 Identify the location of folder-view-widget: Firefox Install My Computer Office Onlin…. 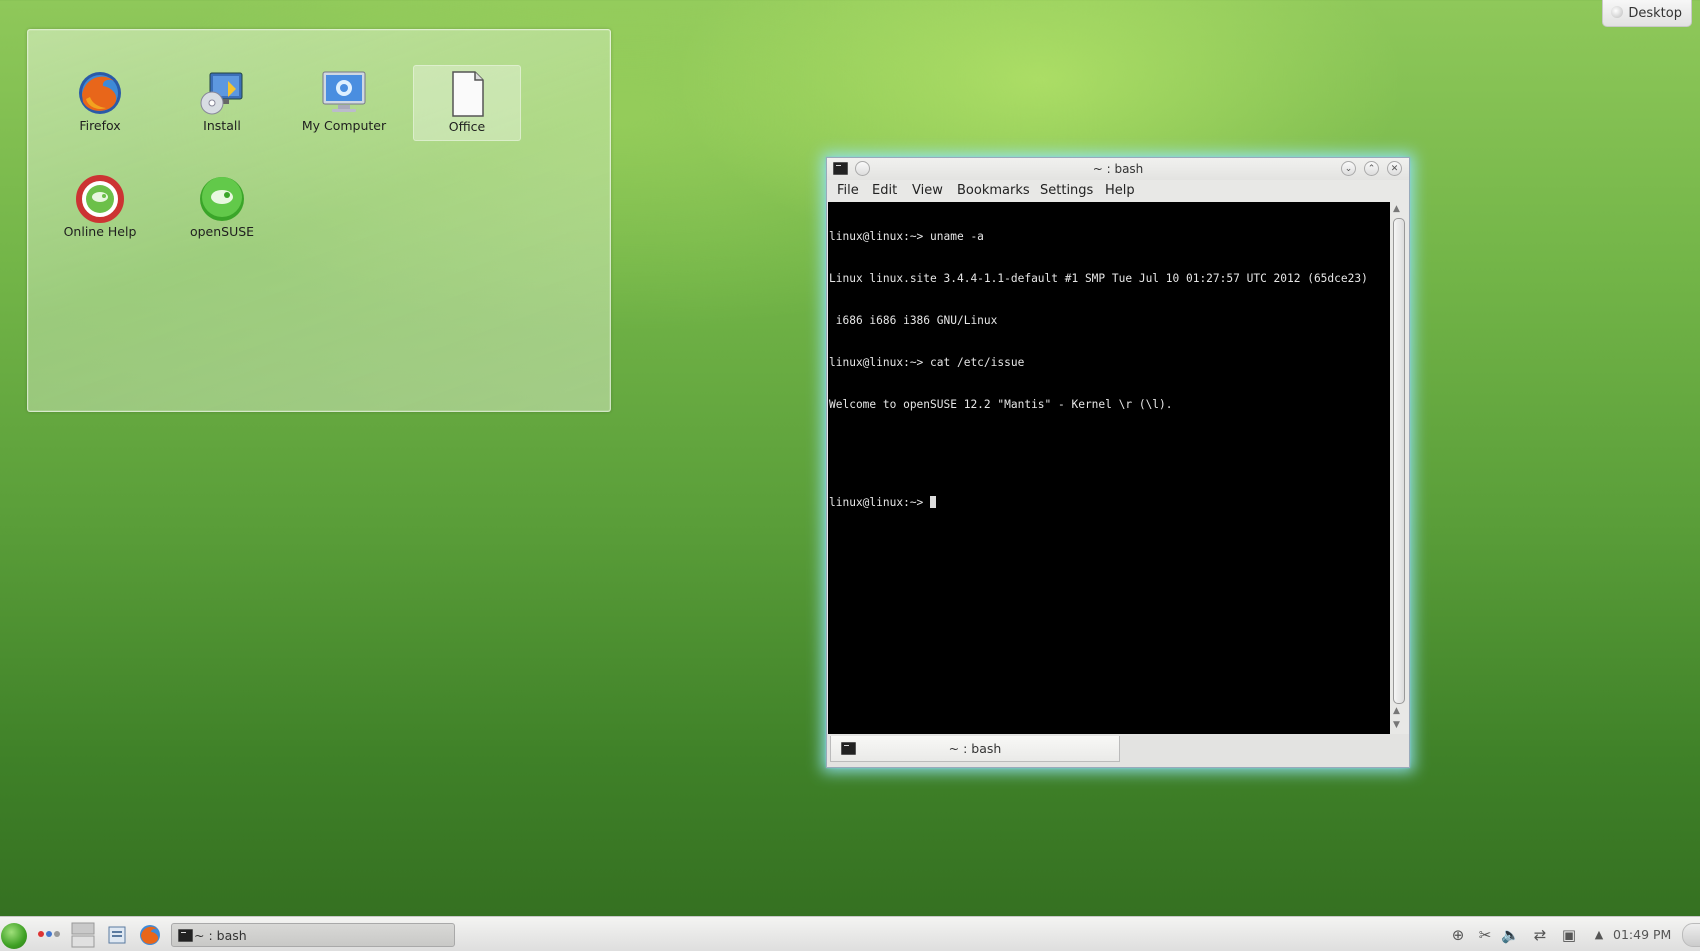
(319, 220).